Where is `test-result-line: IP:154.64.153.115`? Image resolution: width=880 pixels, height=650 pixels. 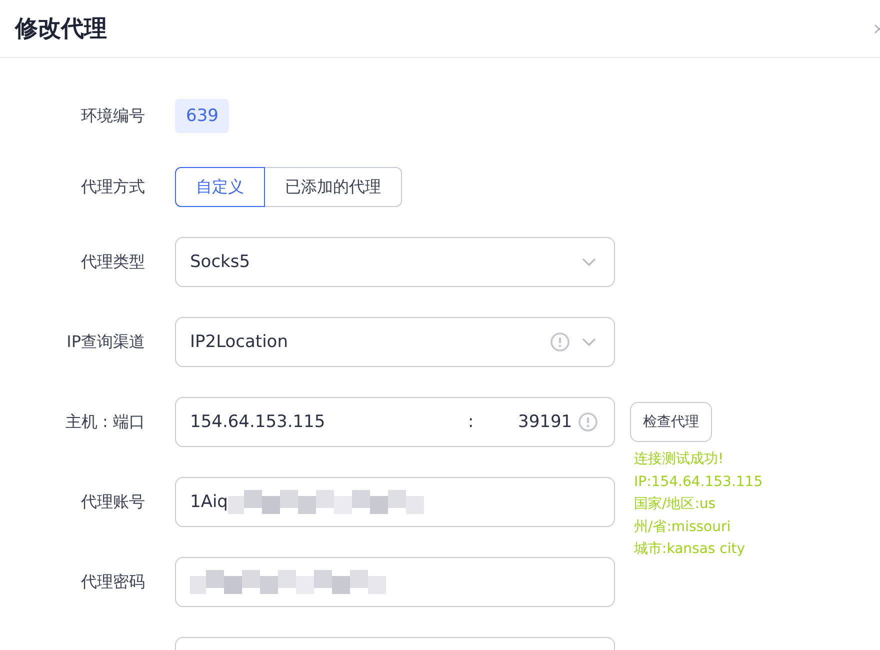 test-result-line: IP:154.64.153.115 is located at coordinates (698, 482).